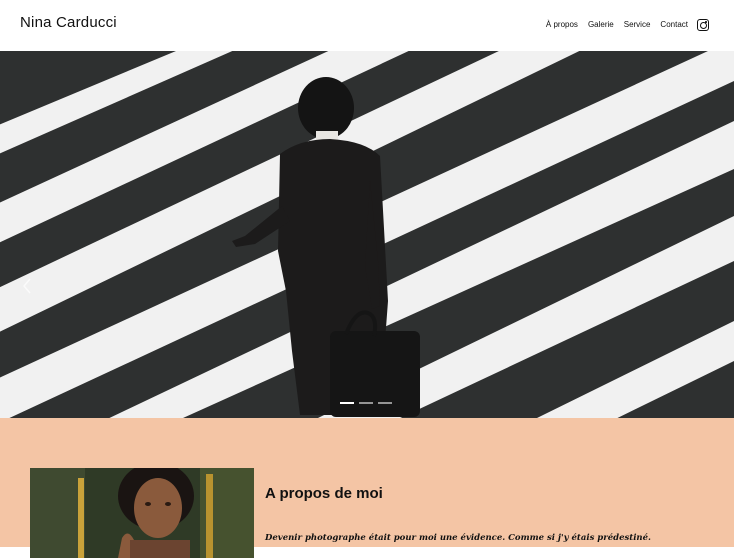 The height and width of the screenshot is (558, 734). I want to click on nav-item-galerie: Galerie, so click(601, 24).